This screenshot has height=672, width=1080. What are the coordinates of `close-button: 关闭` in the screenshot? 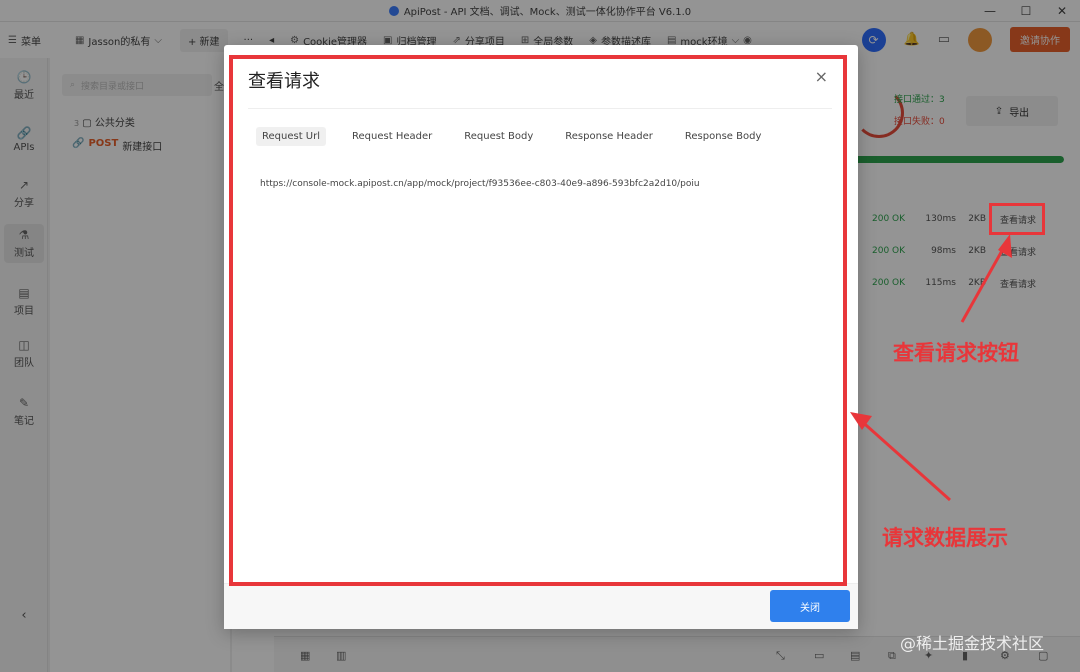 It's located at (810, 606).